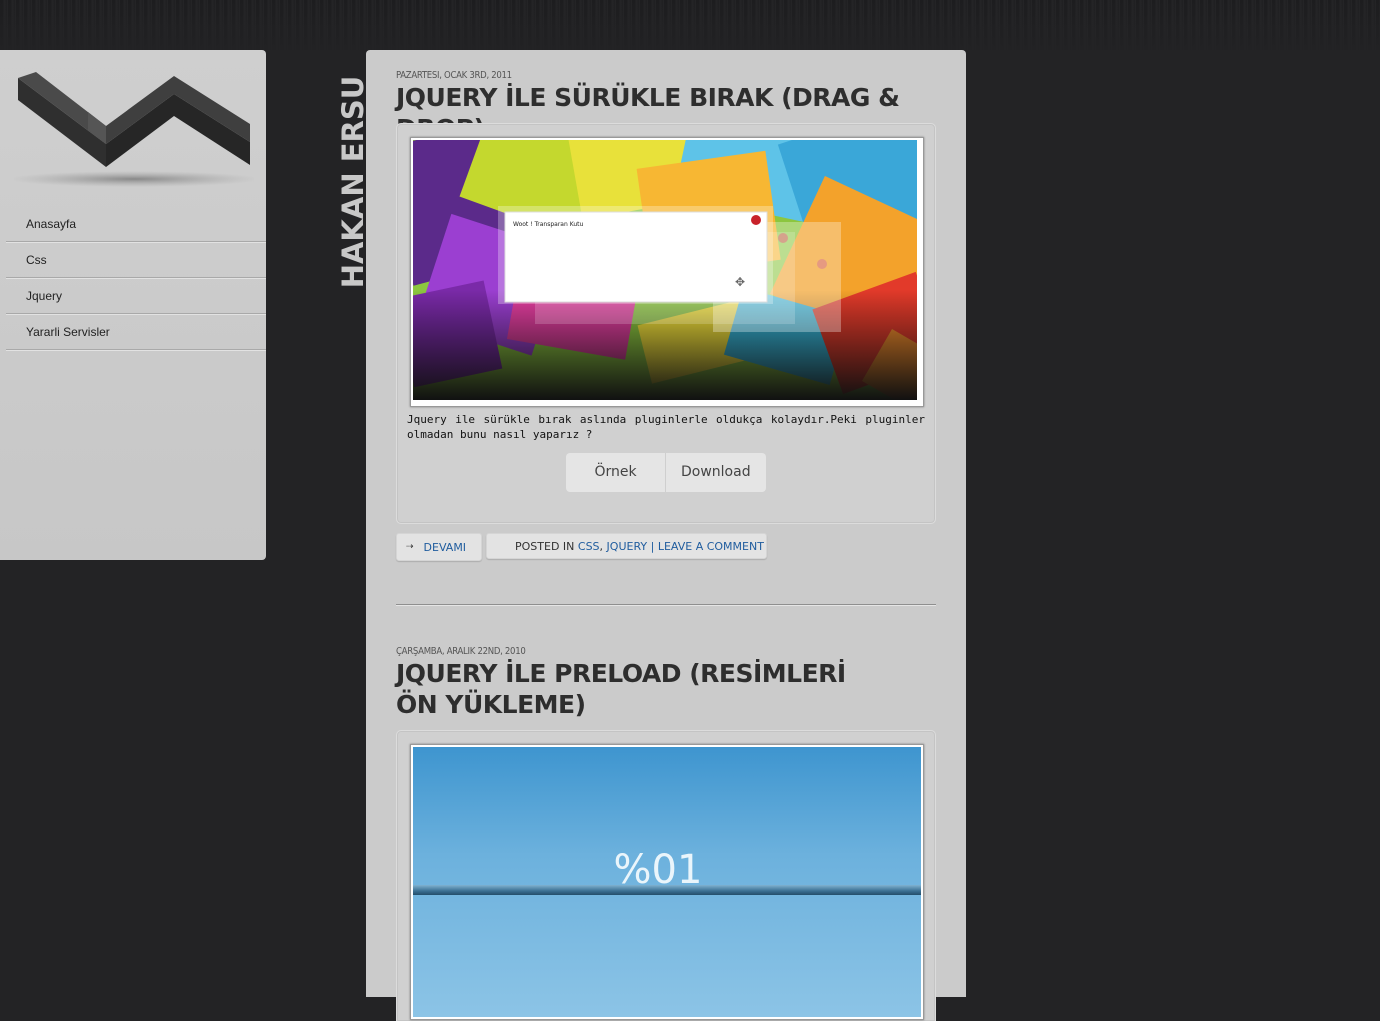 This screenshot has height=1021, width=1380. I want to click on nav-item-anasayfa: Anasayfa, so click(136, 224).